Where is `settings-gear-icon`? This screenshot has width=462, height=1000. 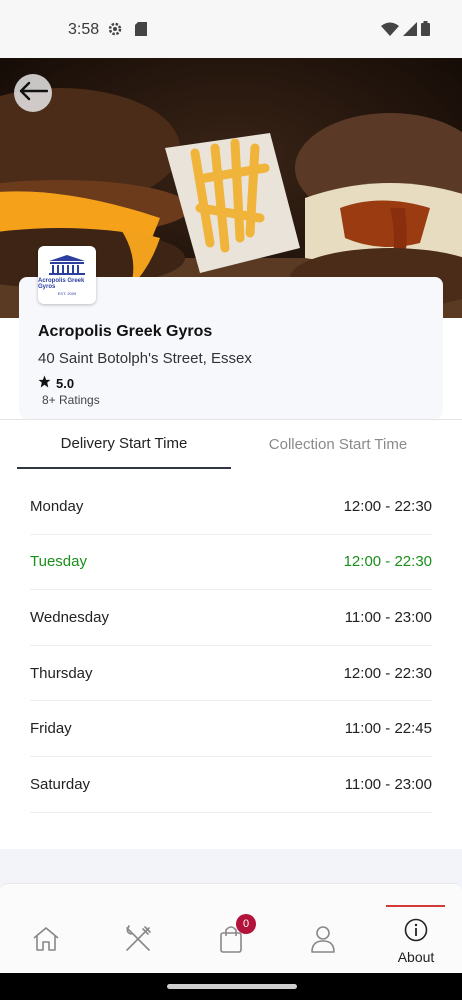
settings-gear-icon is located at coordinates (115, 31).